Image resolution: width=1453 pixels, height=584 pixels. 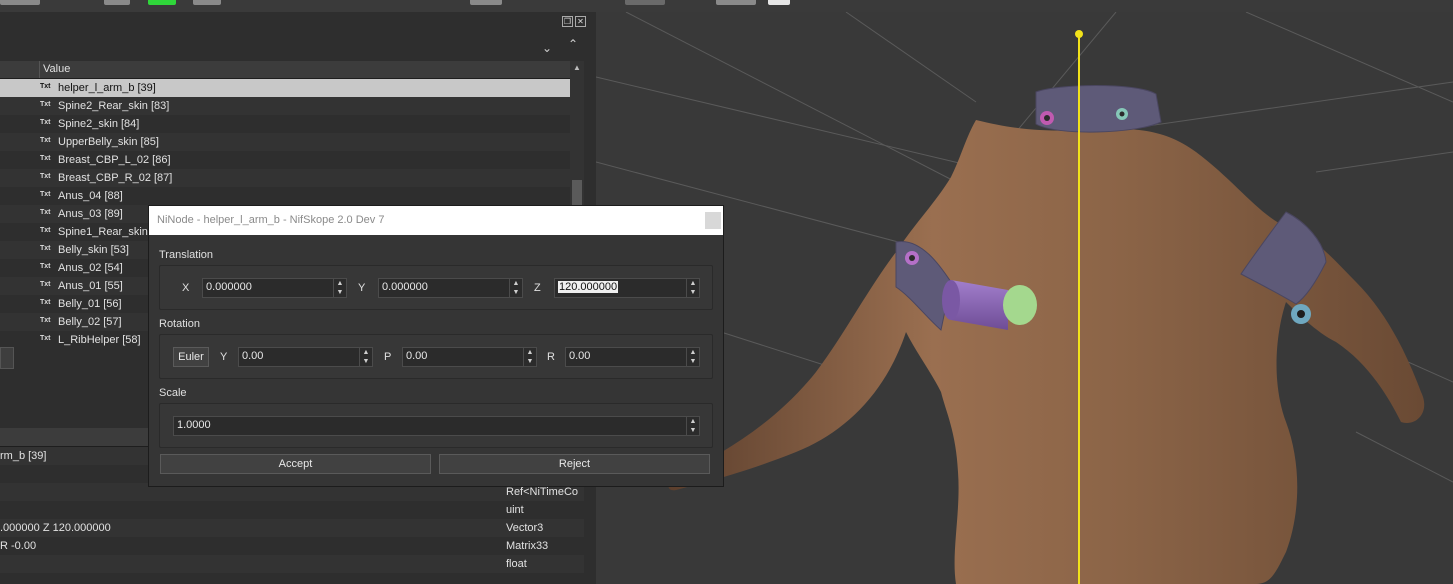 I want to click on tree-row: Txt Breast_CBP_R_02 [87], so click(x=285, y=178).